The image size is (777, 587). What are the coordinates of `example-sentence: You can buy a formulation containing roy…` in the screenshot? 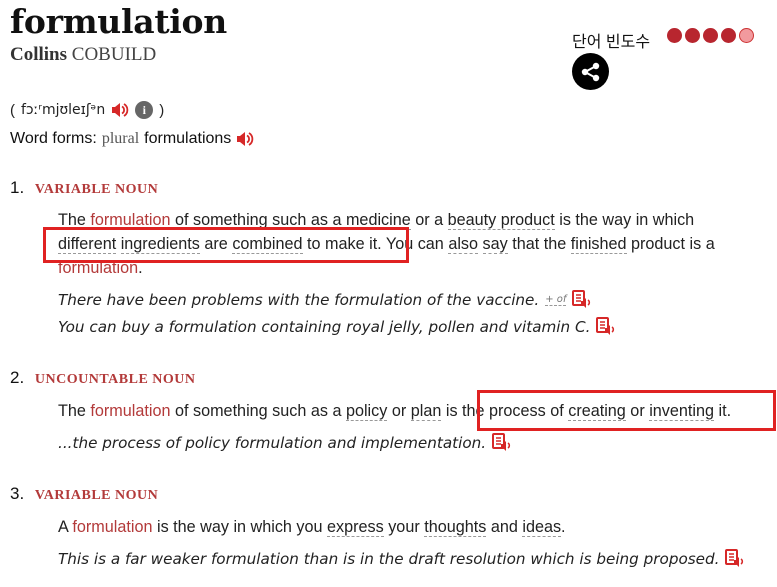 It's located at (337, 327).